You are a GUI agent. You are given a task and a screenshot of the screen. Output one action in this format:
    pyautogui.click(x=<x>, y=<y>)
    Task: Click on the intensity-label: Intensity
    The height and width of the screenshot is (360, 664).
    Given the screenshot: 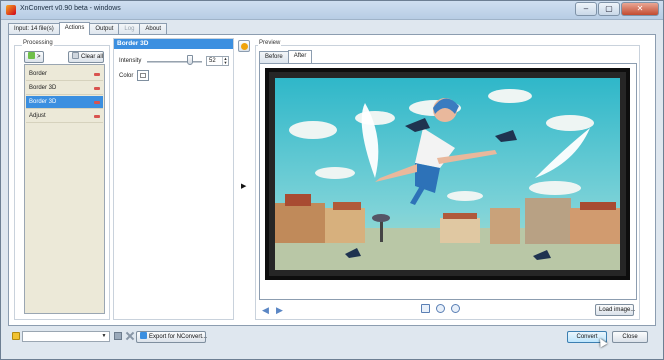 What is the action you would take?
    pyautogui.click(x=130, y=61)
    